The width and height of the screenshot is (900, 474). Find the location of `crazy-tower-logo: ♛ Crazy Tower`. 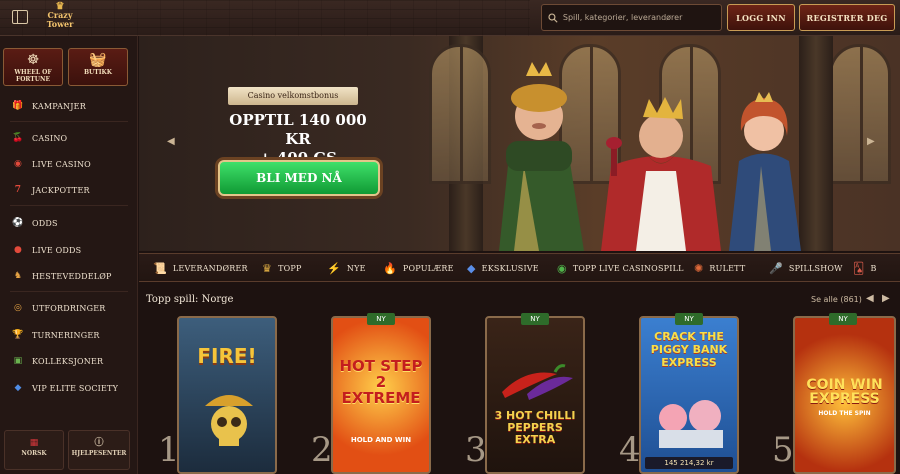

crazy-tower-logo: ♛ Crazy Tower is located at coordinates (60, 17).